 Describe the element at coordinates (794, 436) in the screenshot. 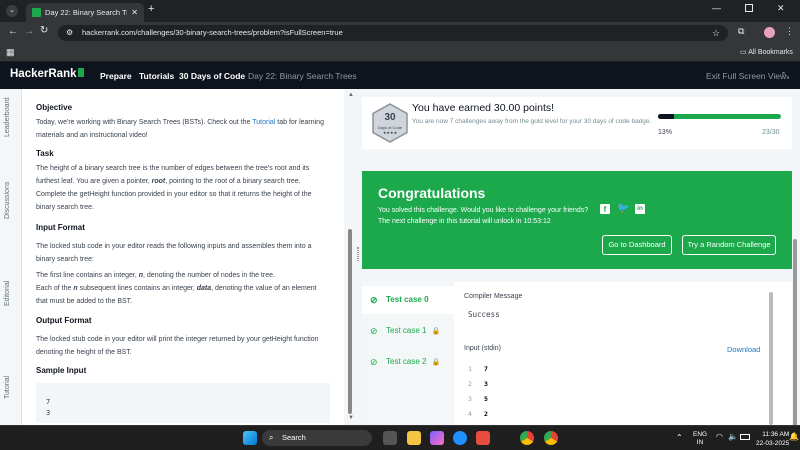

I see `notification-bell-icon: 🔔` at that location.